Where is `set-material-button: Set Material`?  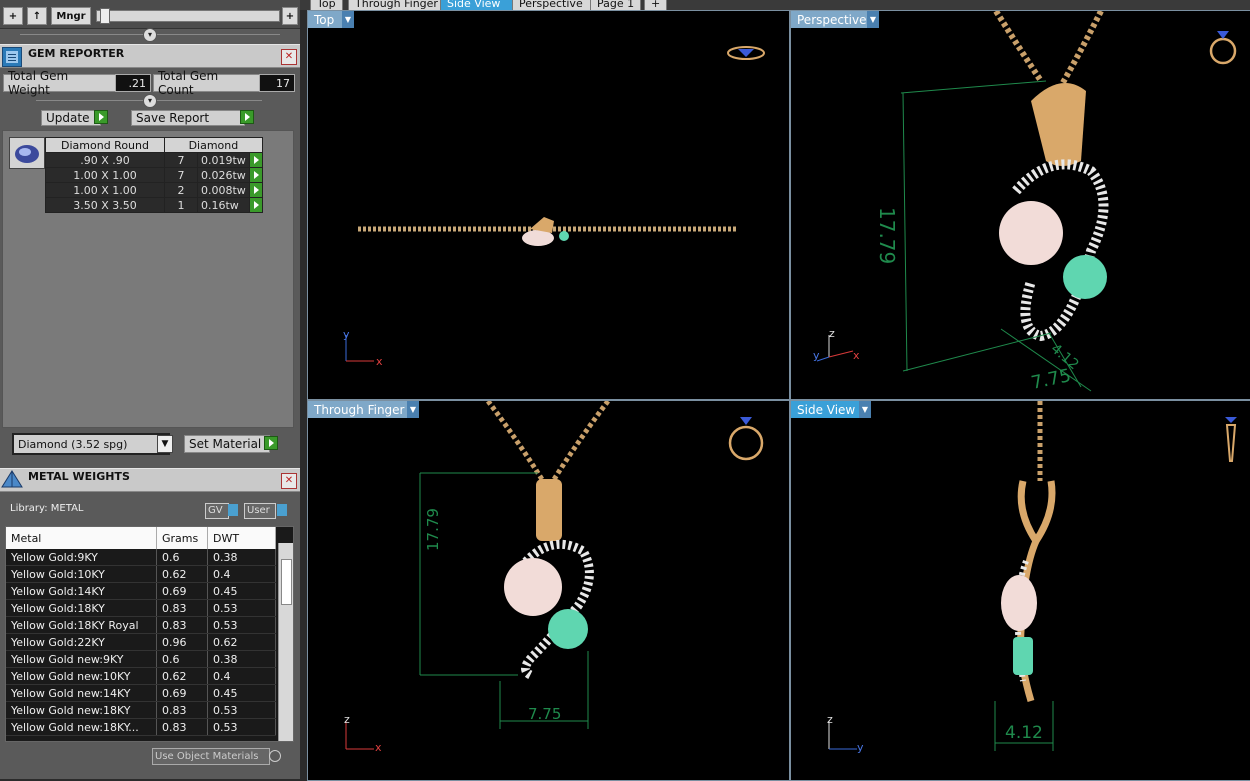 set-material-button: Set Material is located at coordinates (227, 444).